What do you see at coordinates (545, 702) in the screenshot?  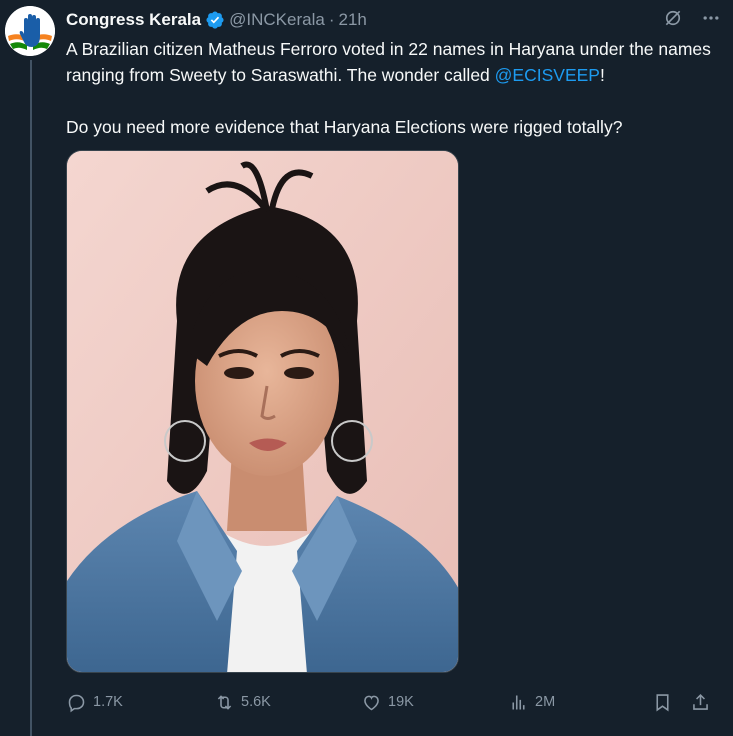 I see `views-count: 2M` at bounding box center [545, 702].